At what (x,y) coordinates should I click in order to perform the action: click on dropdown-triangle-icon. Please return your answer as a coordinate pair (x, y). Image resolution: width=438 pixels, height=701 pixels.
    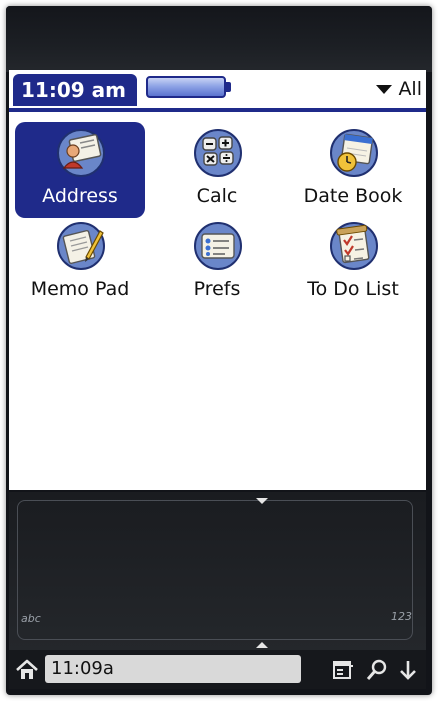
    Looking at the image, I should click on (384, 89).